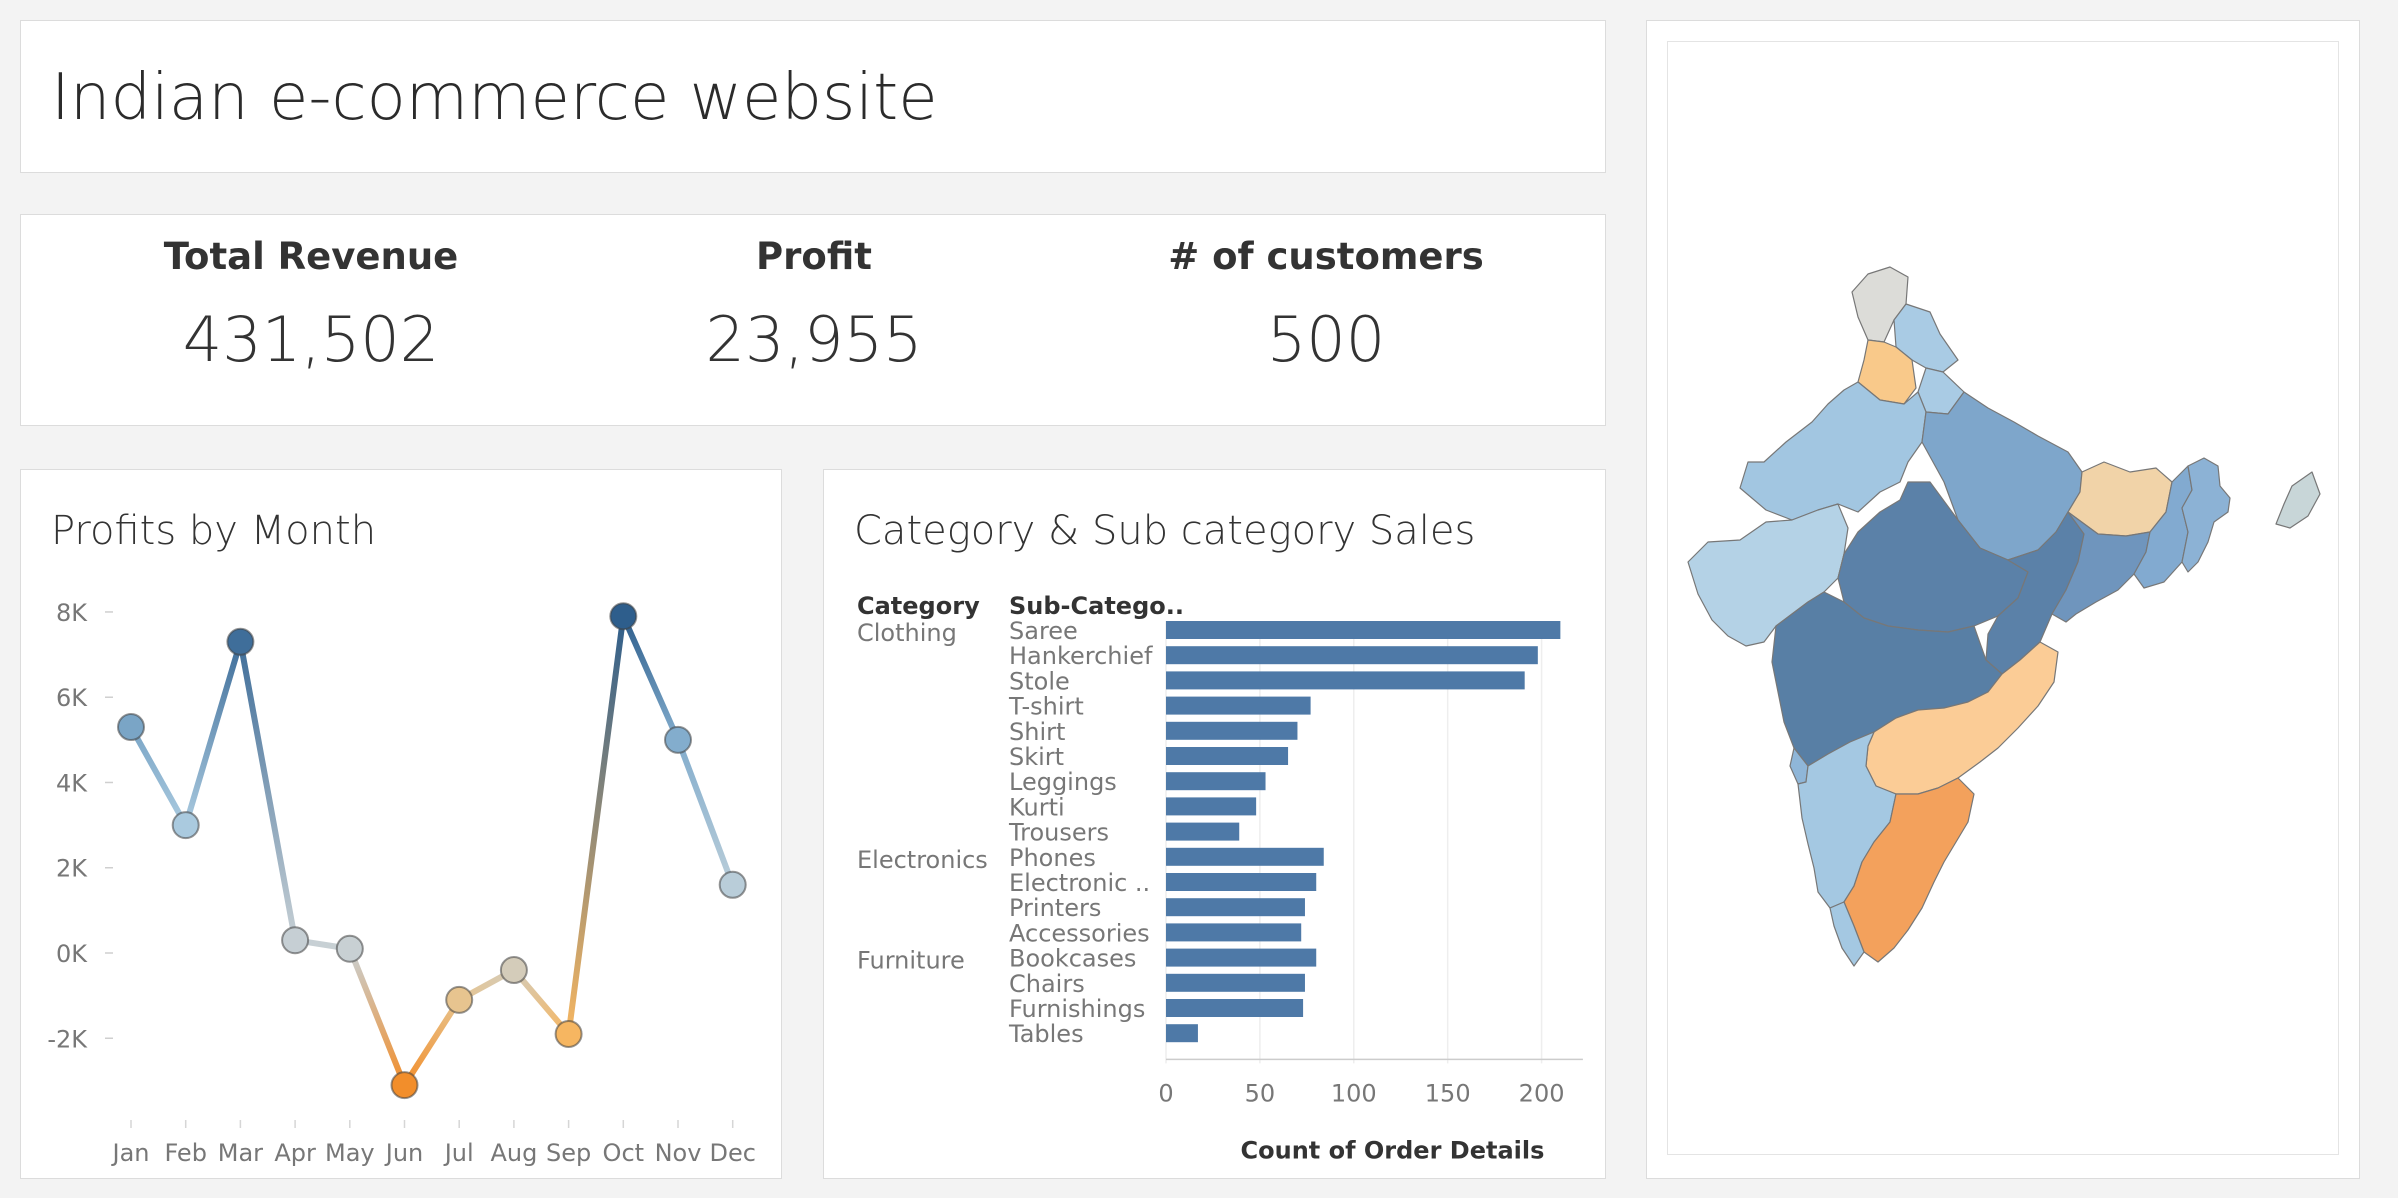 The image size is (2398, 1198). I want to click on bar-saree, so click(1363, 630).